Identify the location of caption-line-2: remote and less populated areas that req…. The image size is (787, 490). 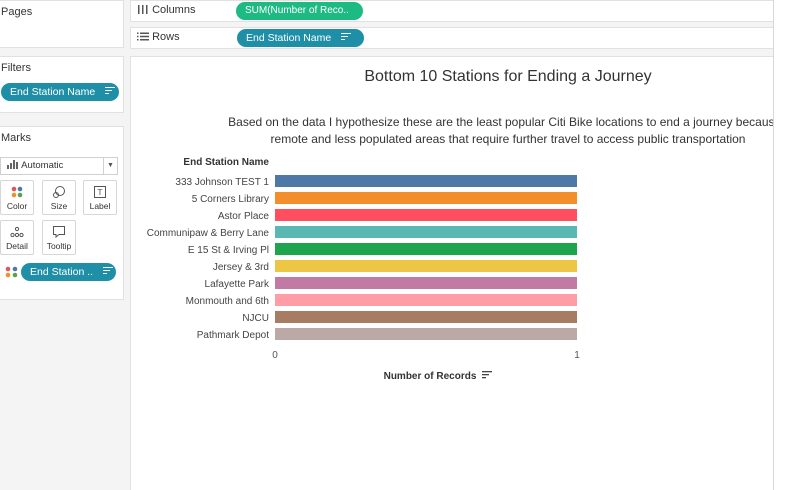
(508, 139).